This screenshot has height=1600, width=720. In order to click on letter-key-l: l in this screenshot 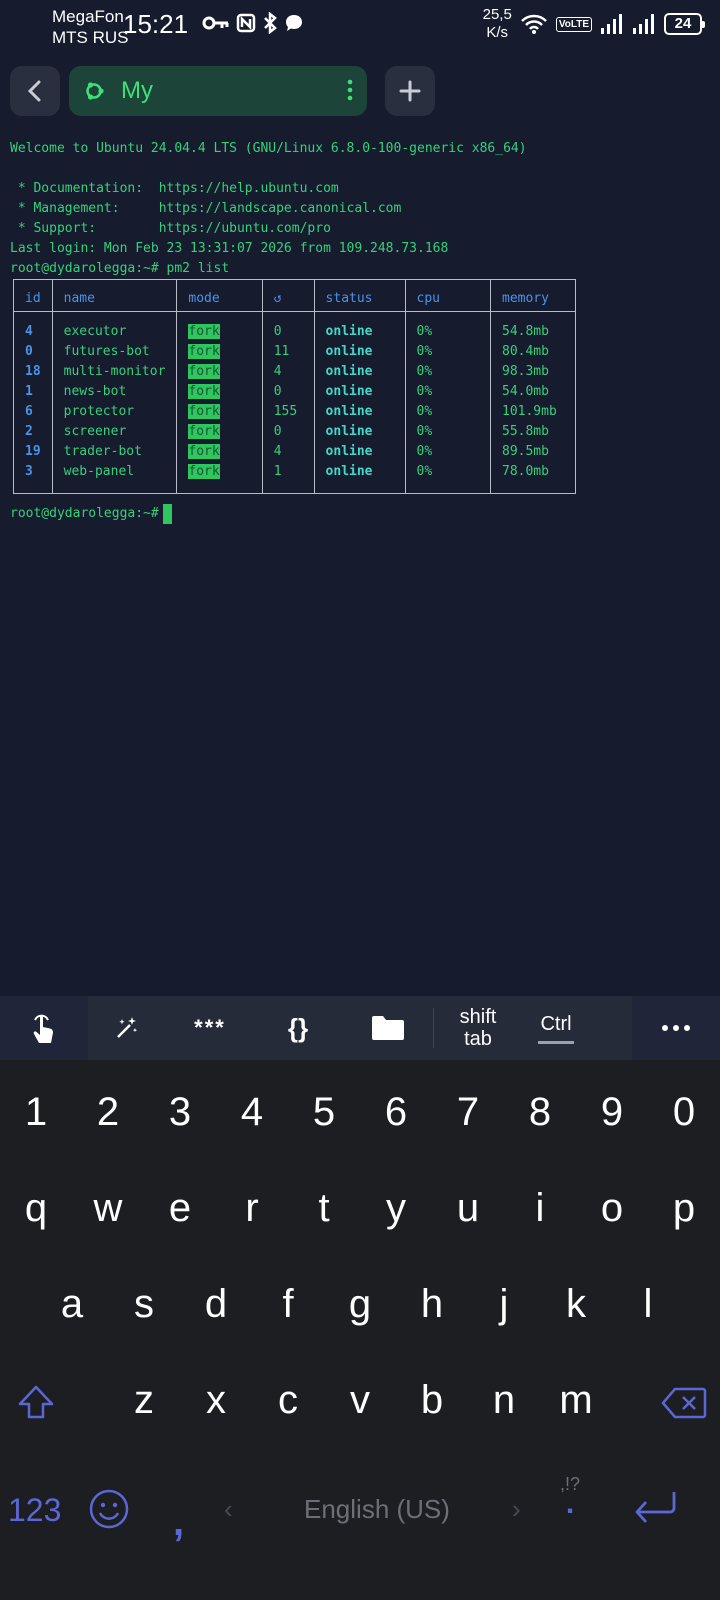, I will do `click(648, 1304)`.